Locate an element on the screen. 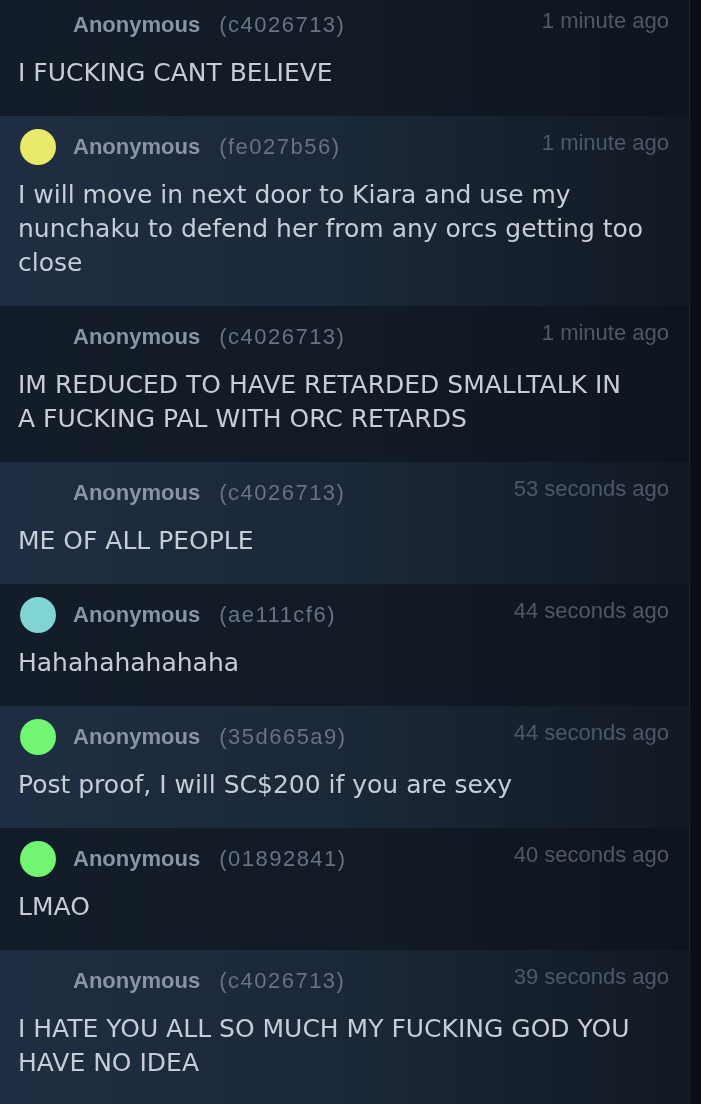 This screenshot has height=1104, width=701. message-text: ME OF ALL PEOPLE is located at coordinates (136, 541).